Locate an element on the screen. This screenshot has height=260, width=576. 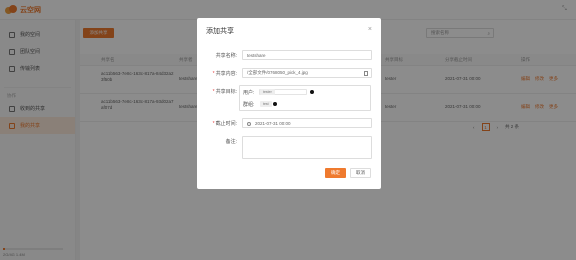
clock-icon is located at coordinates (249, 123).